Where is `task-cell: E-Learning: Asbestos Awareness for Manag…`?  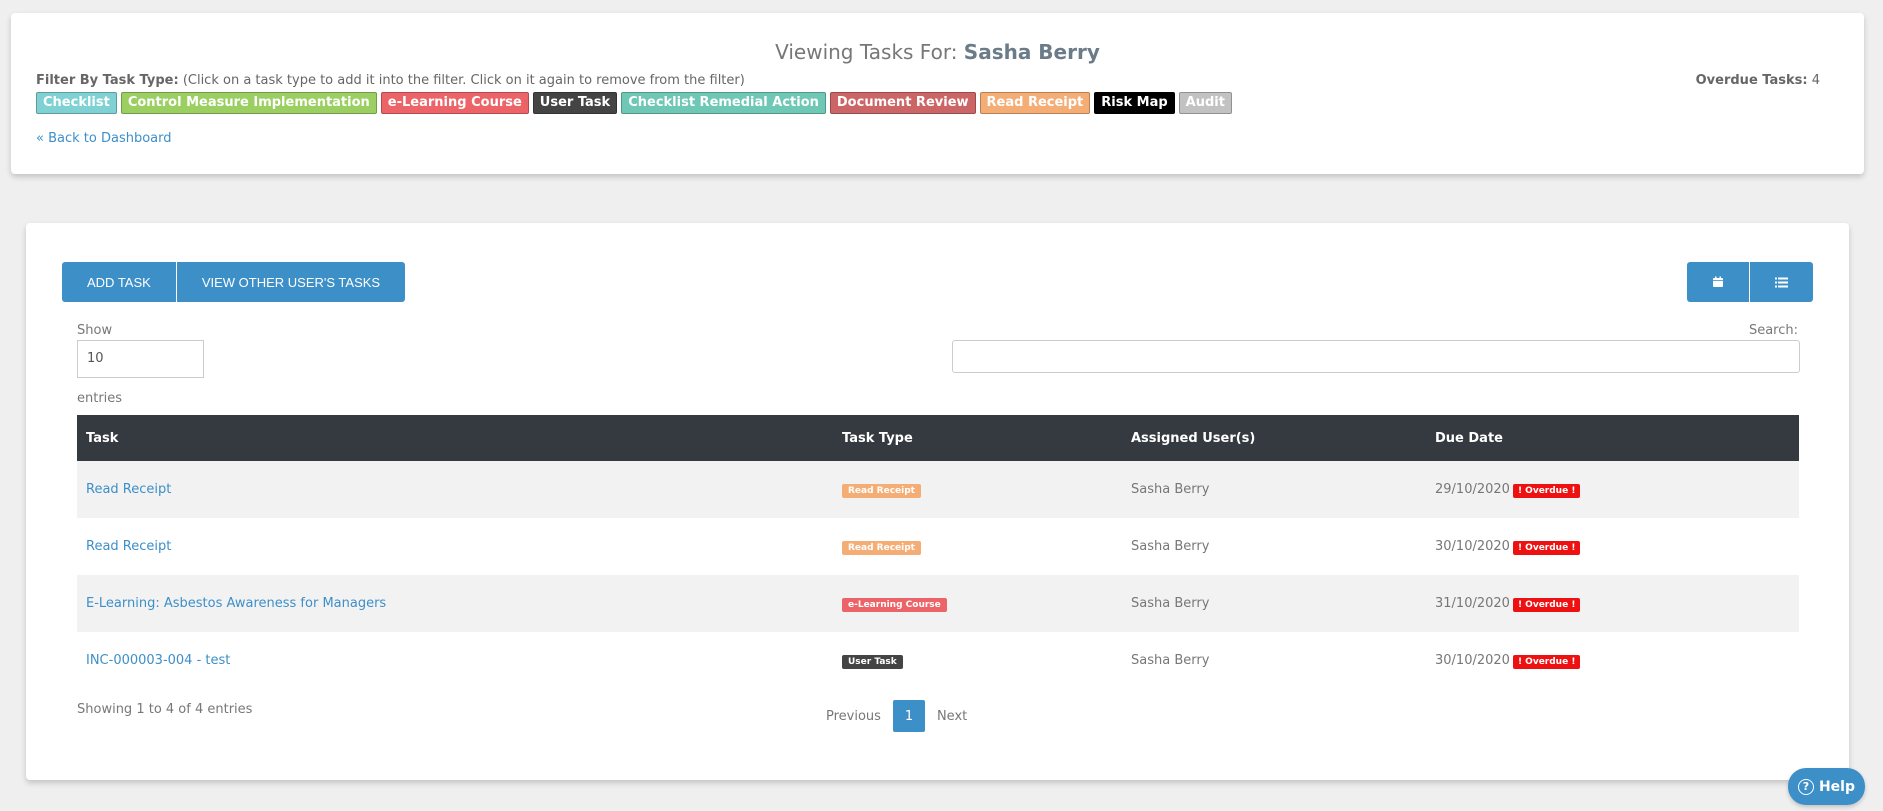 task-cell: E-Learning: Asbestos Awareness for Manag… is located at coordinates (455, 603).